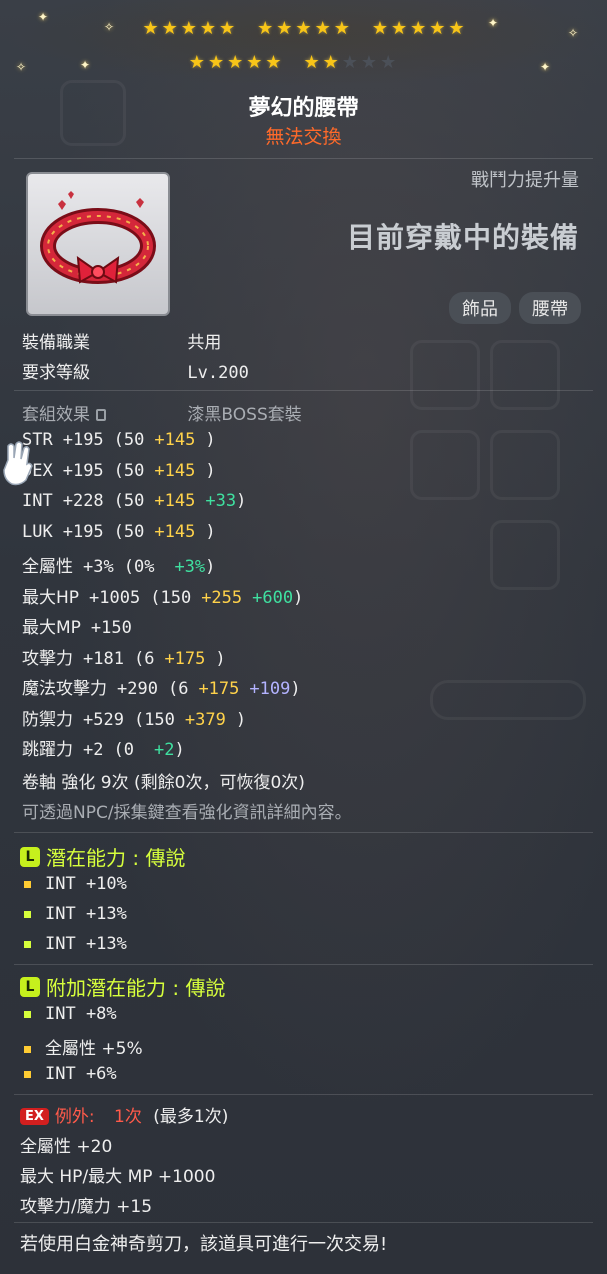 This screenshot has width=607, height=1274. What do you see at coordinates (303, 29) in the screenshot?
I see `star-row-1: ★ ★ ★ ★ ★ ★ ★ ★ ★ ★ ★ ★ ★ ★ ★` at bounding box center [303, 29].